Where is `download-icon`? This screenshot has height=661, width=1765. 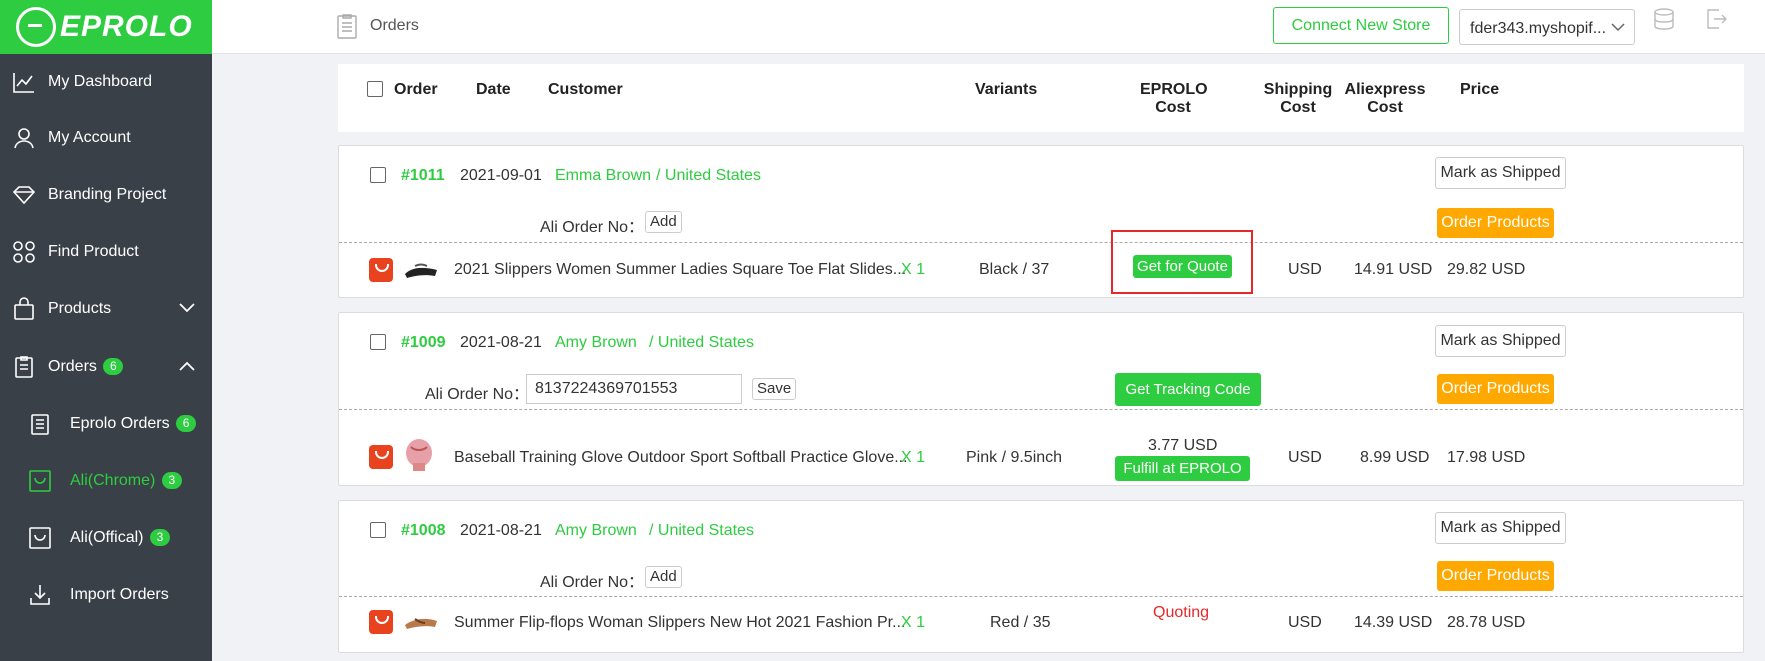
download-icon is located at coordinates (40, 595).